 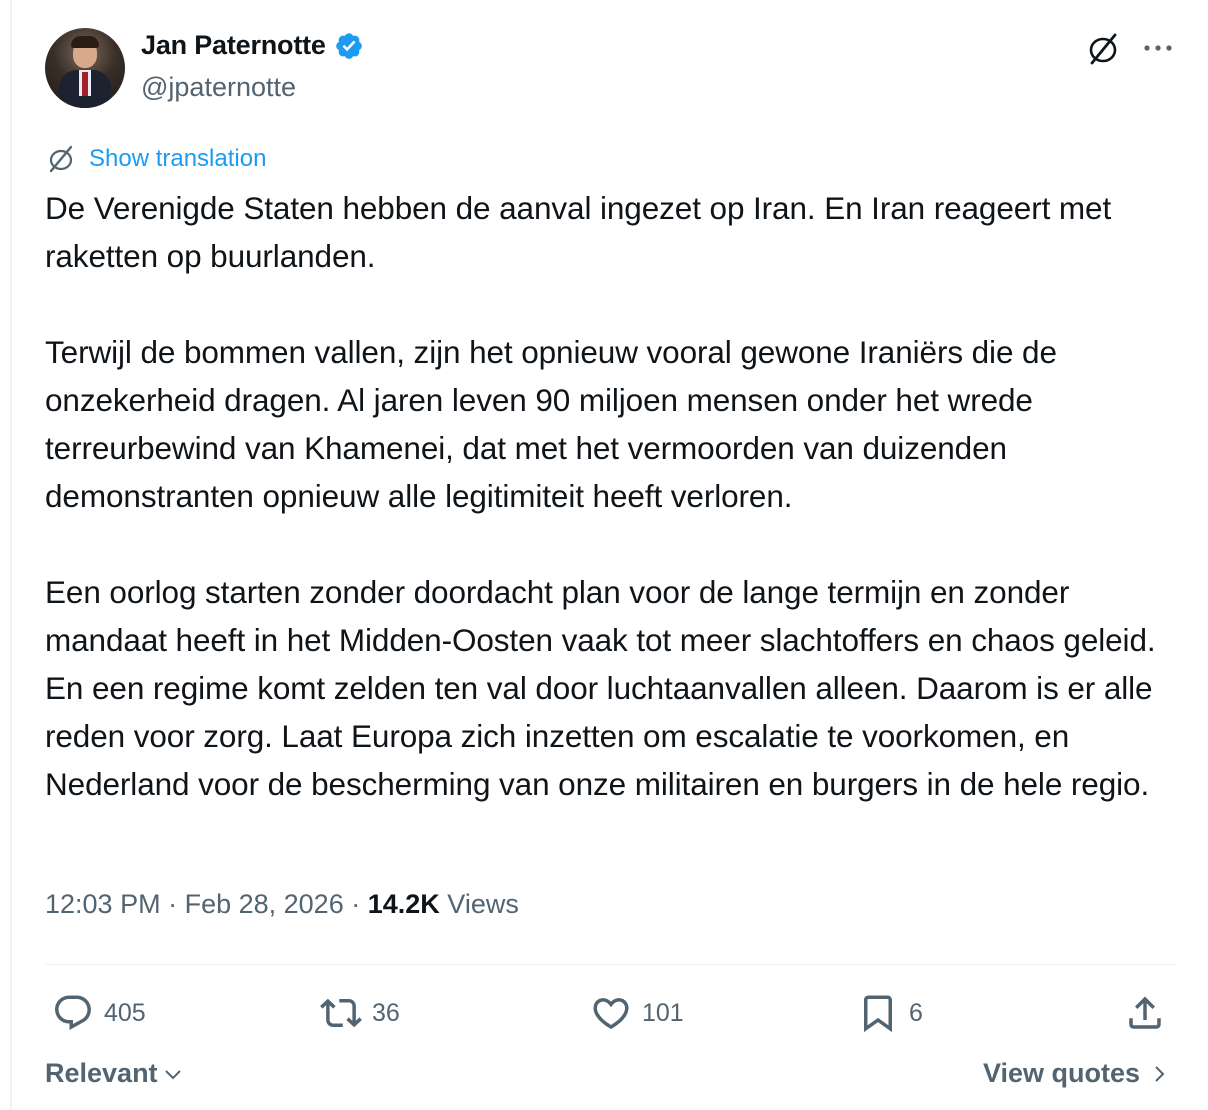 What do you see at coordinates (403, 904) in the screenshot?
I see `views-count: 14.2K` at bounding box center [403, 904].